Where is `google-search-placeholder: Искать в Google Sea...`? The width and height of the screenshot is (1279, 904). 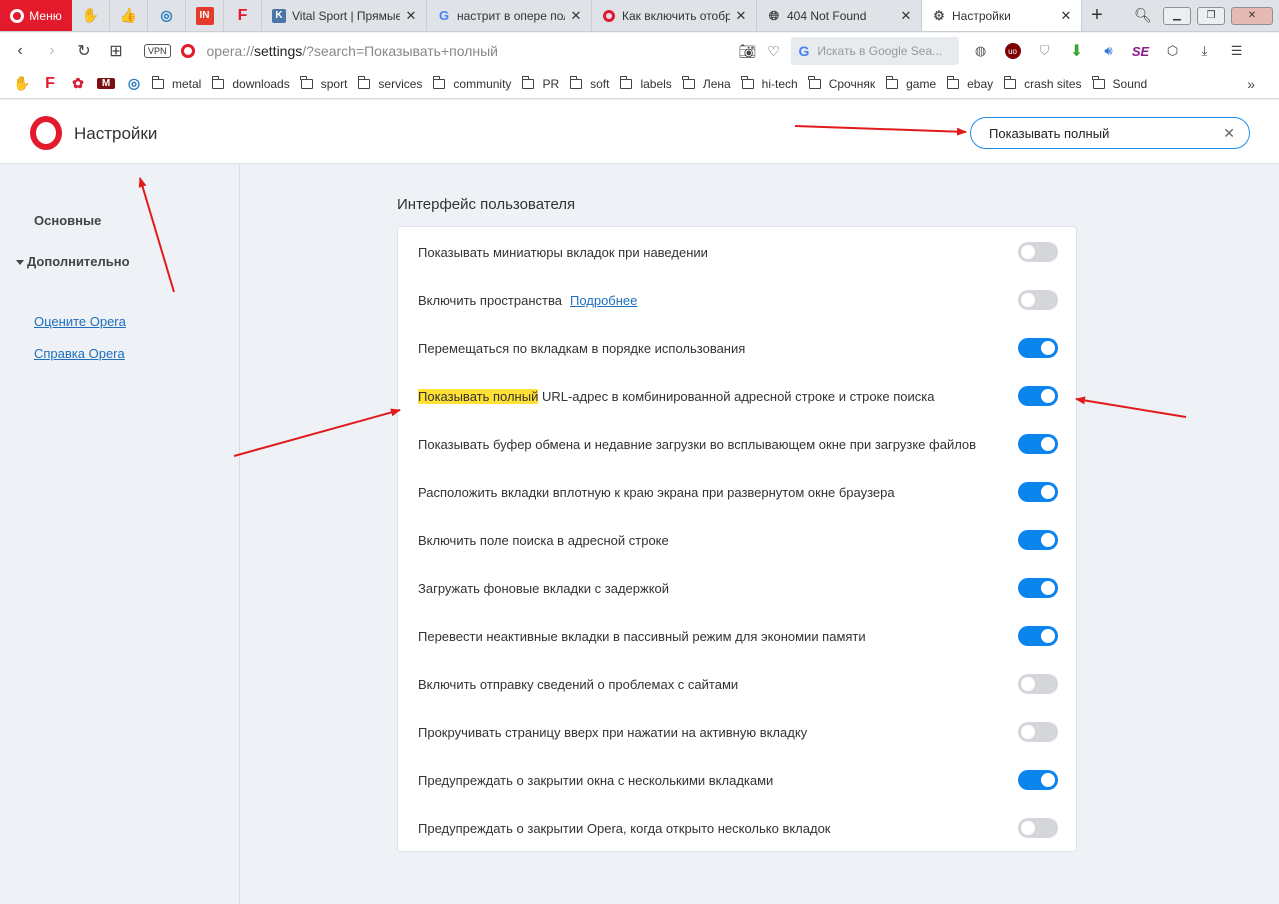
google-search-placeholder: Искать в Google Sea... is located at coordinates (880, 51).